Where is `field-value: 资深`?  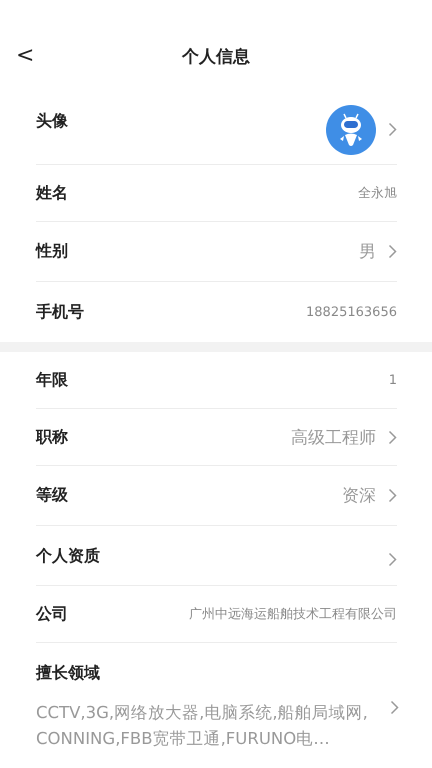
field-value: 资深 is located at coordinates (359, 495).